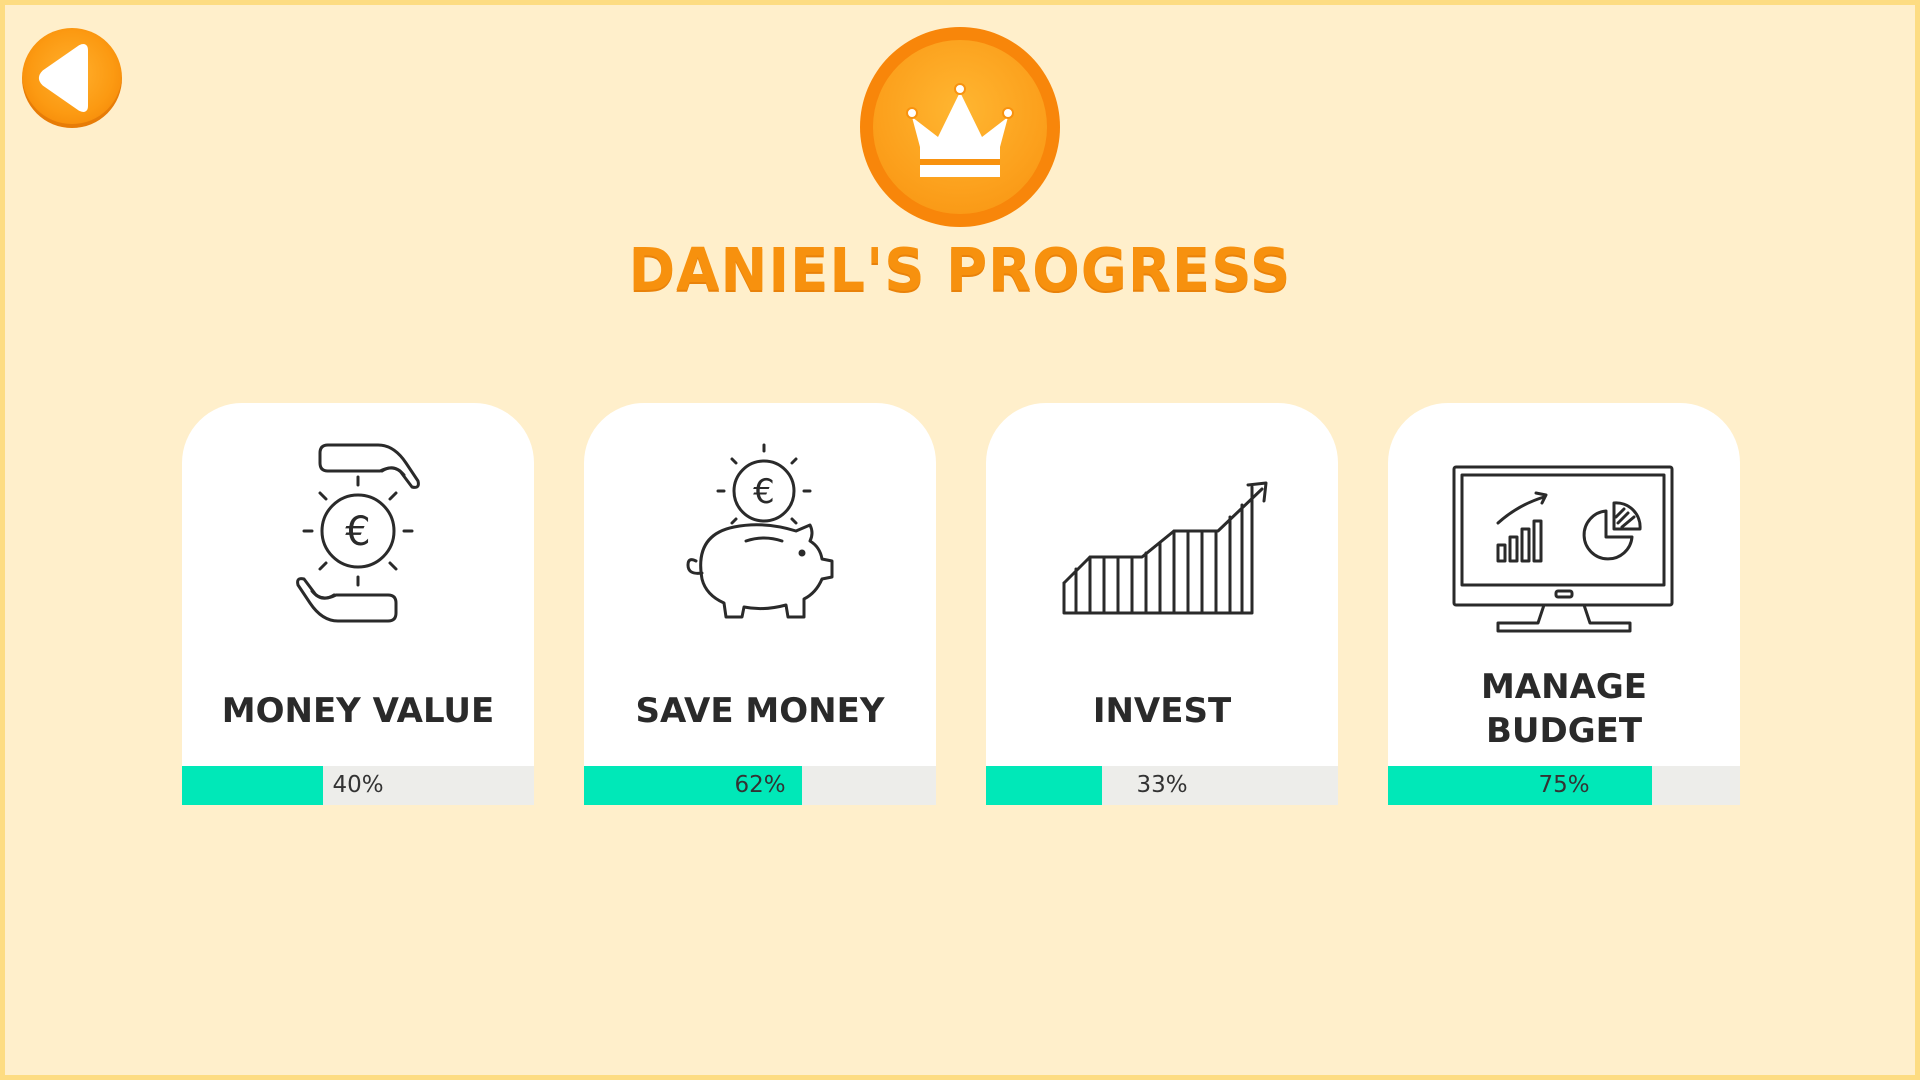  I want to click on monitor-charts-icon, so click(1563, 549).